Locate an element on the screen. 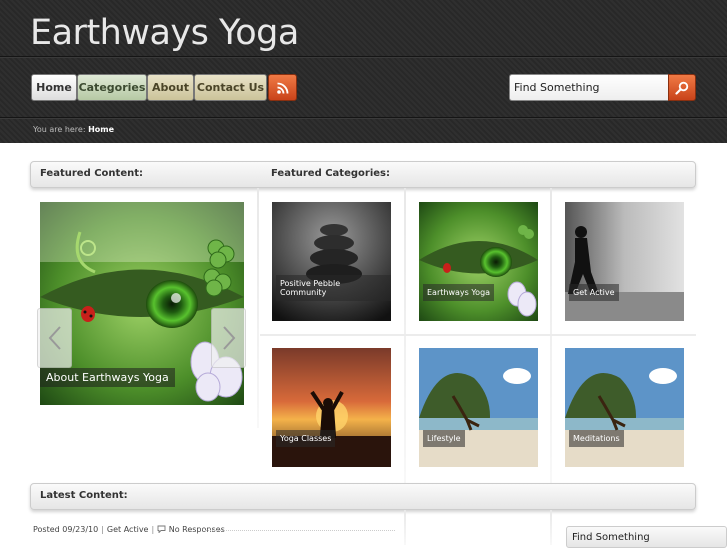  category-label: Get Active is located at coordinates (594, 292).